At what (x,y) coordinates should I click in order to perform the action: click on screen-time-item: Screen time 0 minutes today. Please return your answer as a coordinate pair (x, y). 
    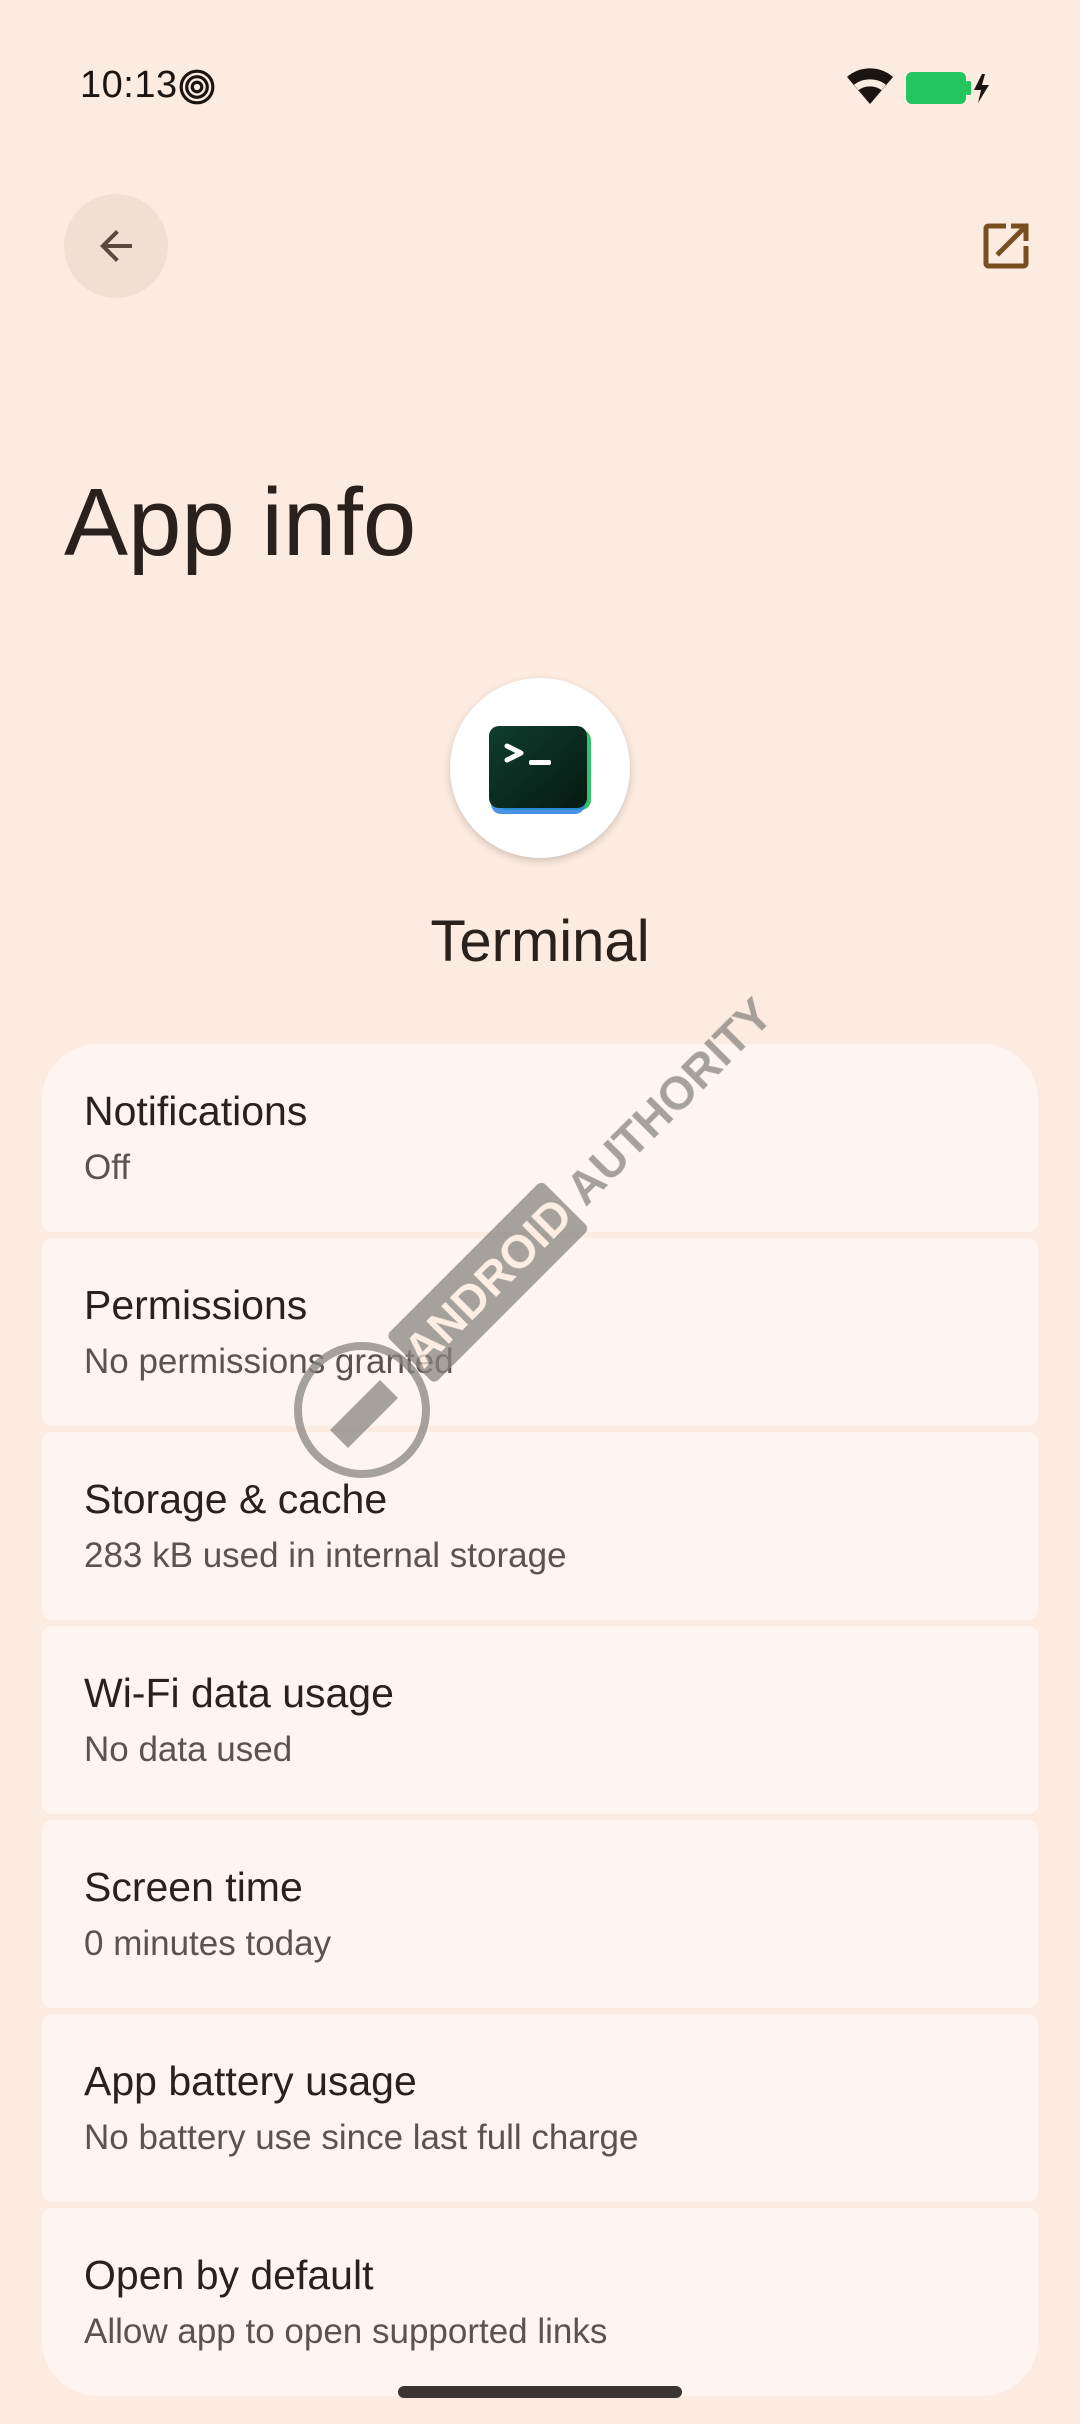
    Looking at the image, I should click on (540, 1914).